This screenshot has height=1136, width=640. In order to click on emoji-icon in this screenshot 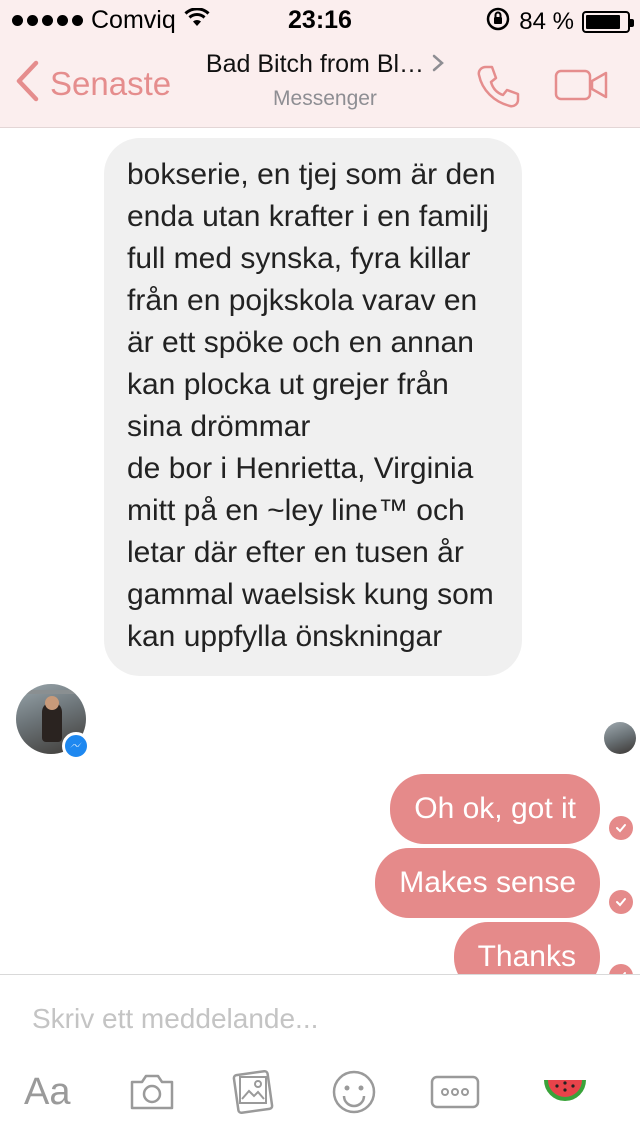, I will do `click(354, 1092)`.